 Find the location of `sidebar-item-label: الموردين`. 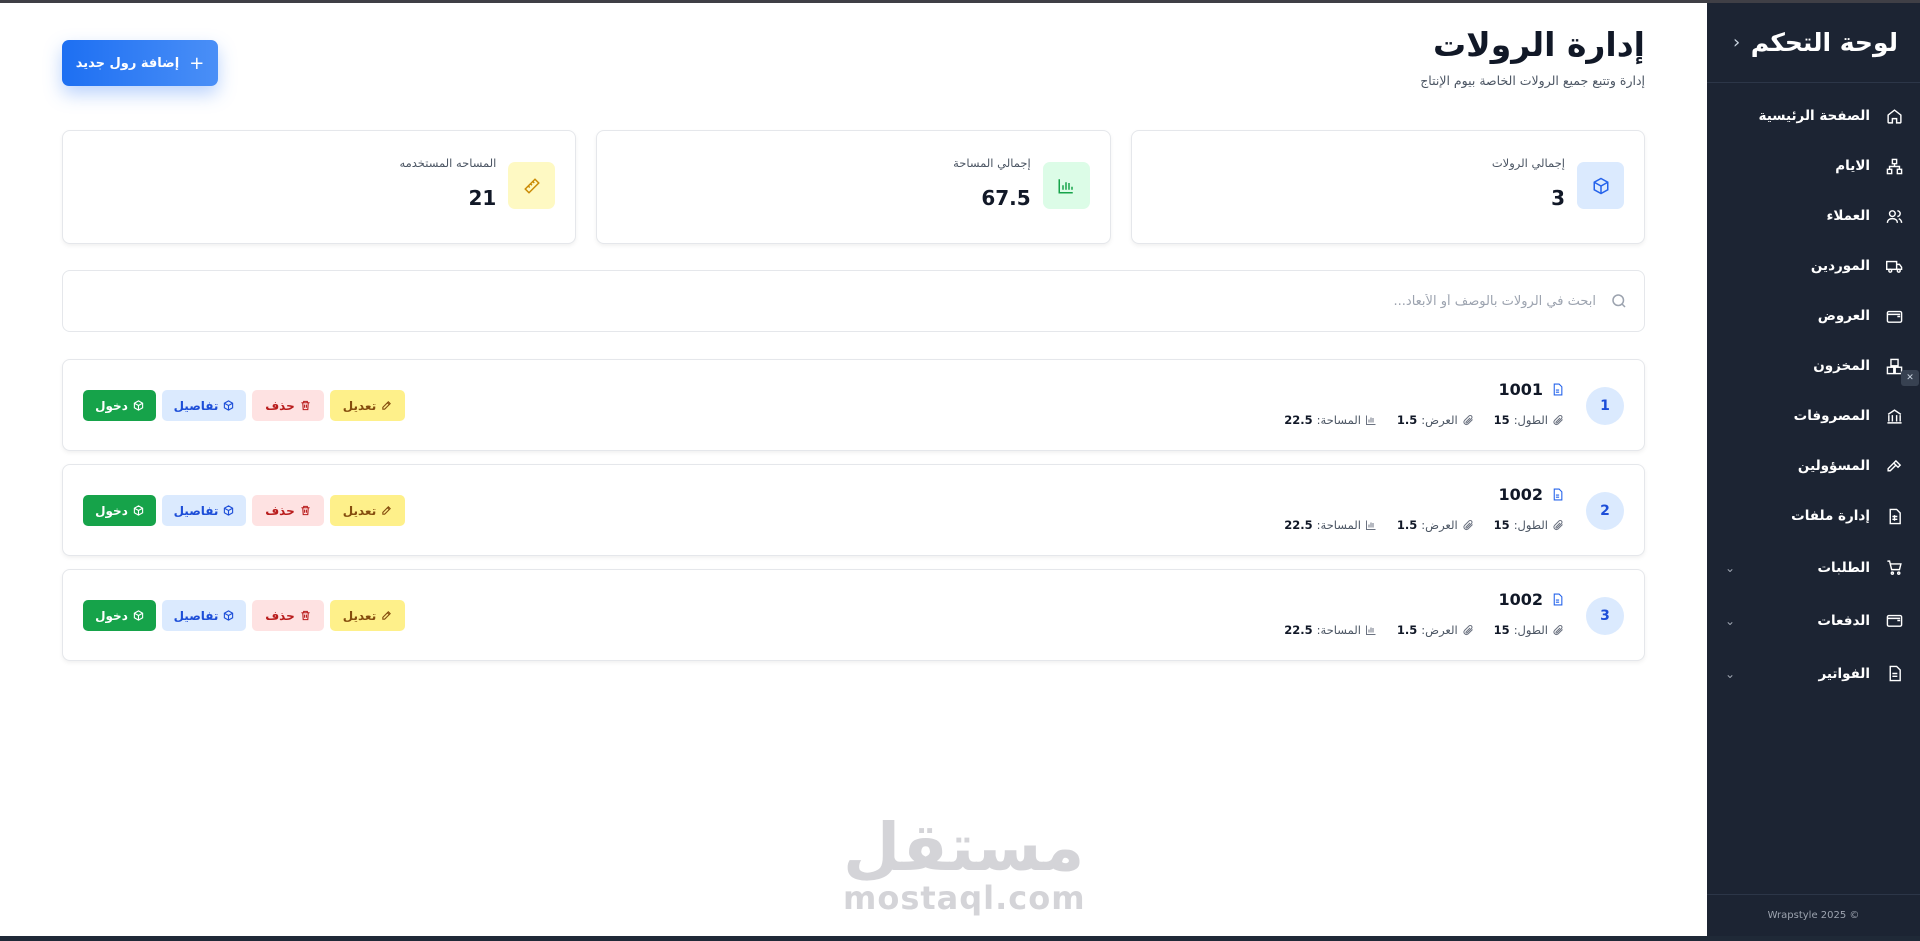

sidebar-item-label: الموردين is located at coordinates (1840, 266).